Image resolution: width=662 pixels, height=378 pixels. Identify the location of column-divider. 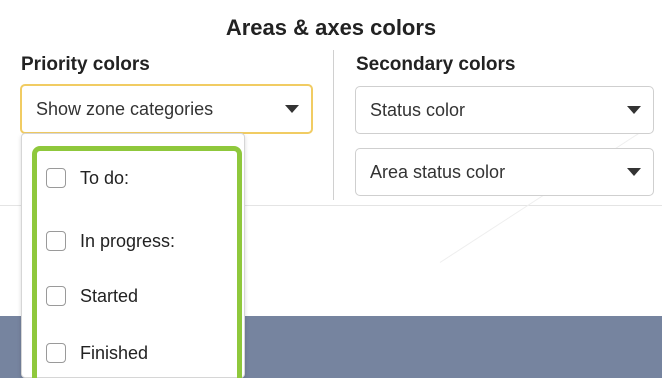
(333, 125).